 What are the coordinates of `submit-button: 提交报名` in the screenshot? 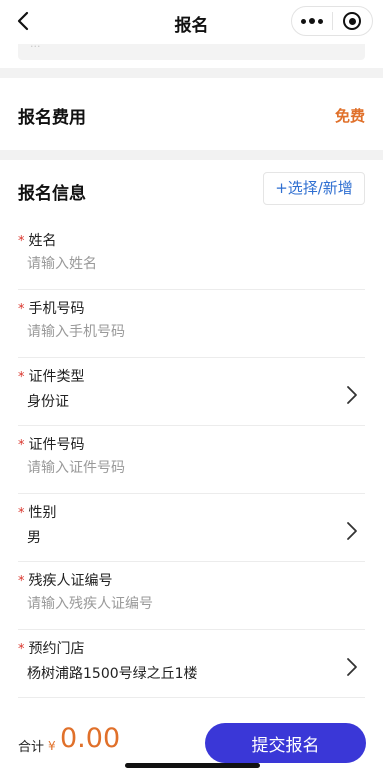 It's located at (285, 743).